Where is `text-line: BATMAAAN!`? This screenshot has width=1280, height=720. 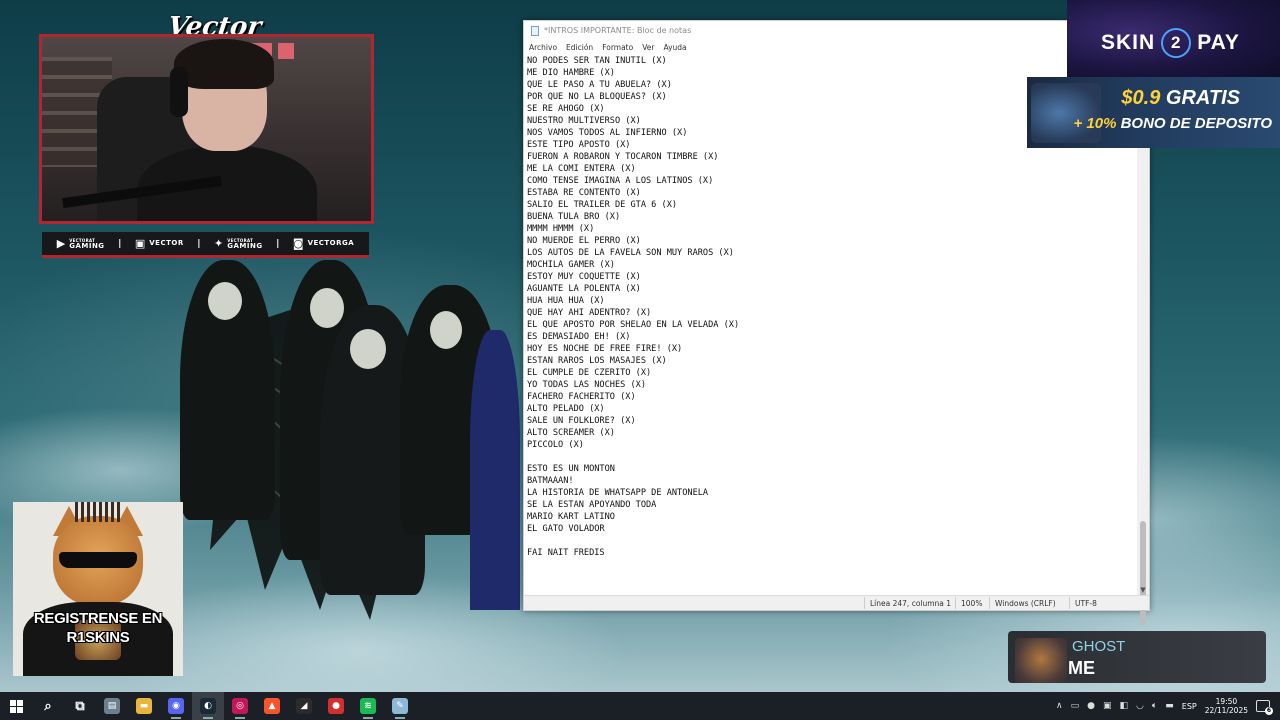
text-line: BATMAAAN! is located at coordinates (832, 481).